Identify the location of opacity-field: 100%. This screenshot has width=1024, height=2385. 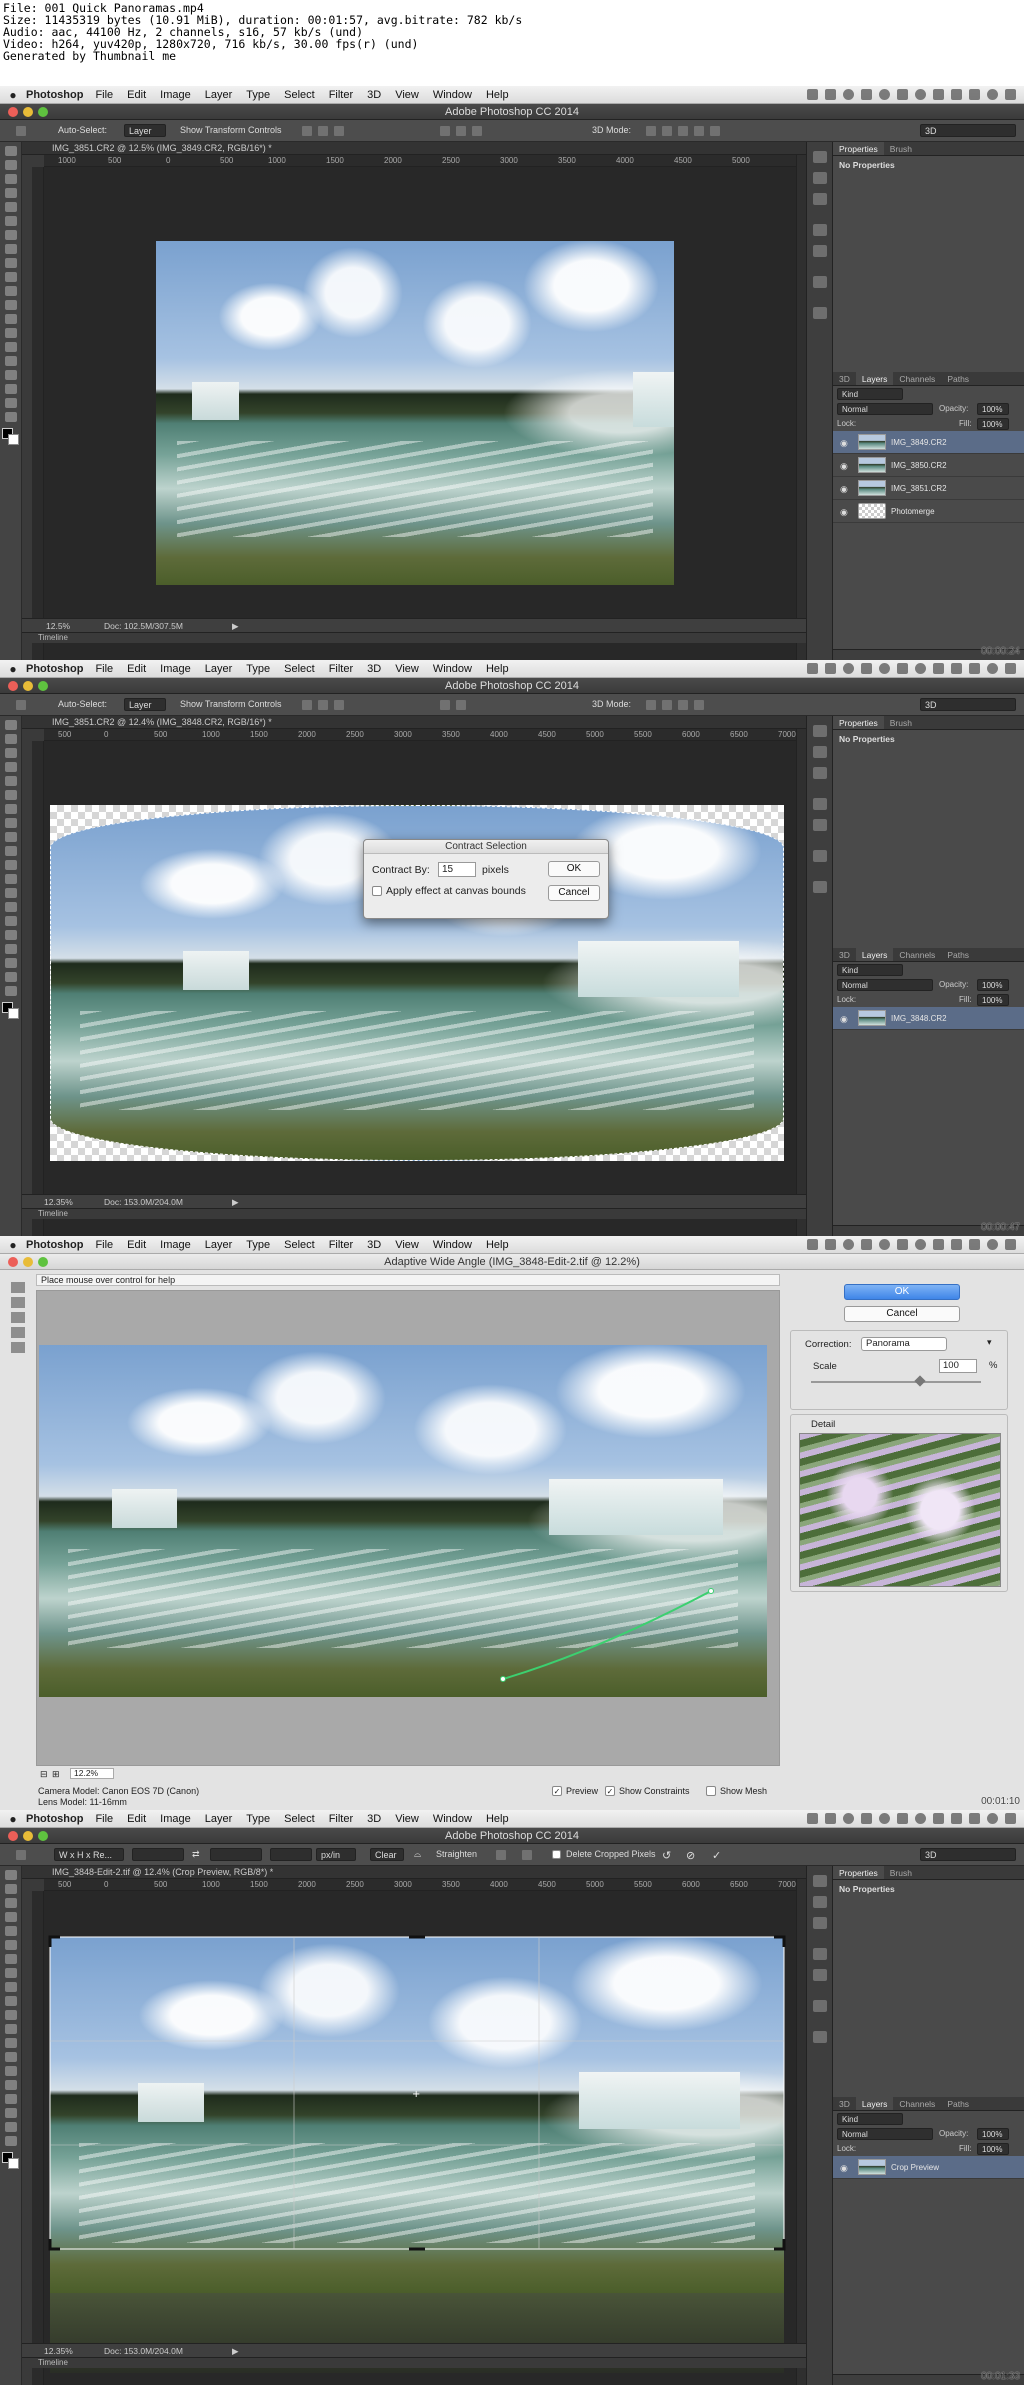
(993, 409).